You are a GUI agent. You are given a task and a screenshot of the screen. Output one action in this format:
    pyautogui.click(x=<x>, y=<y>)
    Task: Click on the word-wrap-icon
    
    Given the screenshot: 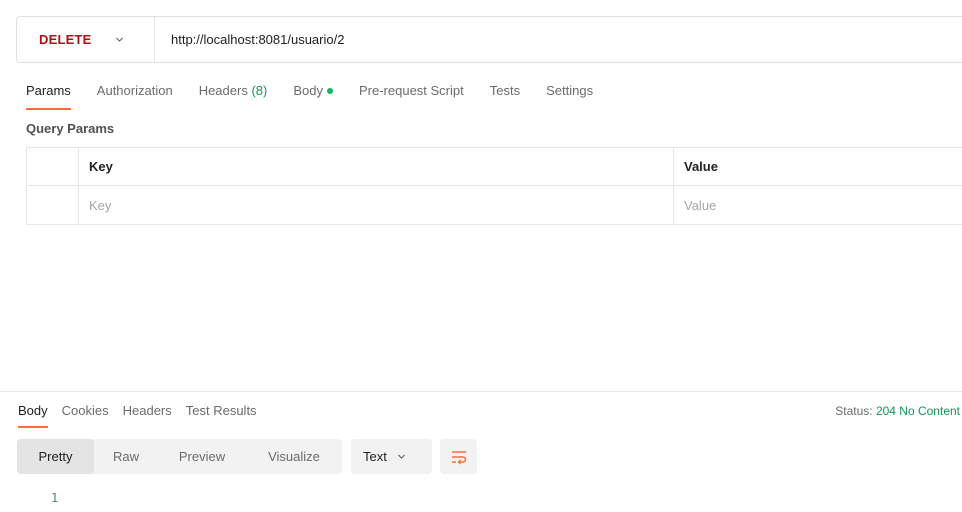 What is the action you would take?
    pyautogui.click(x=458, y=457)
    